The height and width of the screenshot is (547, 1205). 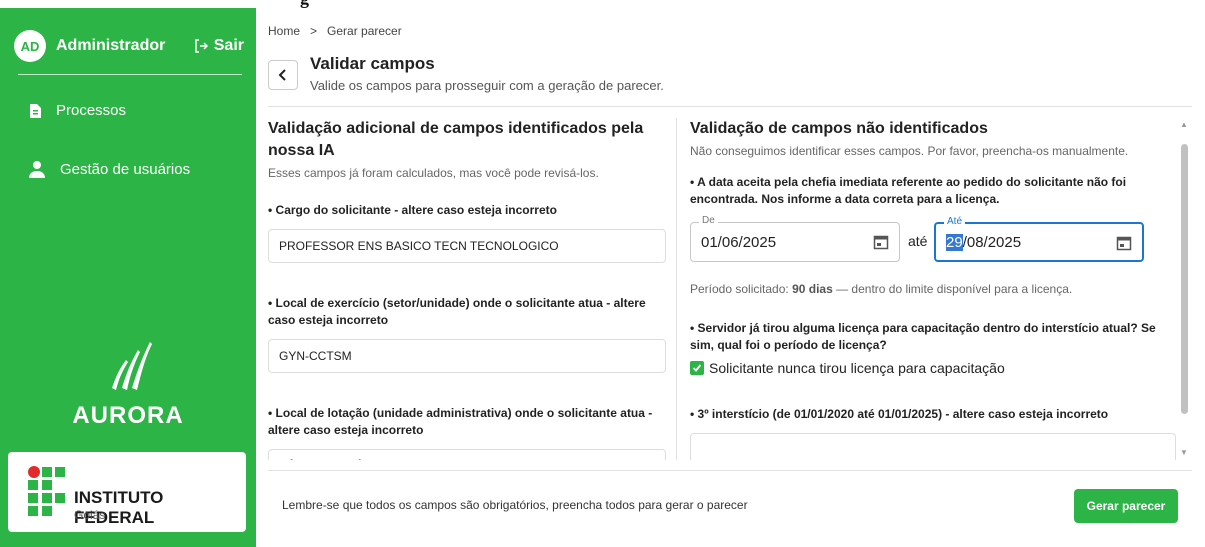 What do you see at coordinates (284, 31) in the screenshot?
I see `breadcrumb-home: Home` at bounding box center [284, 31].